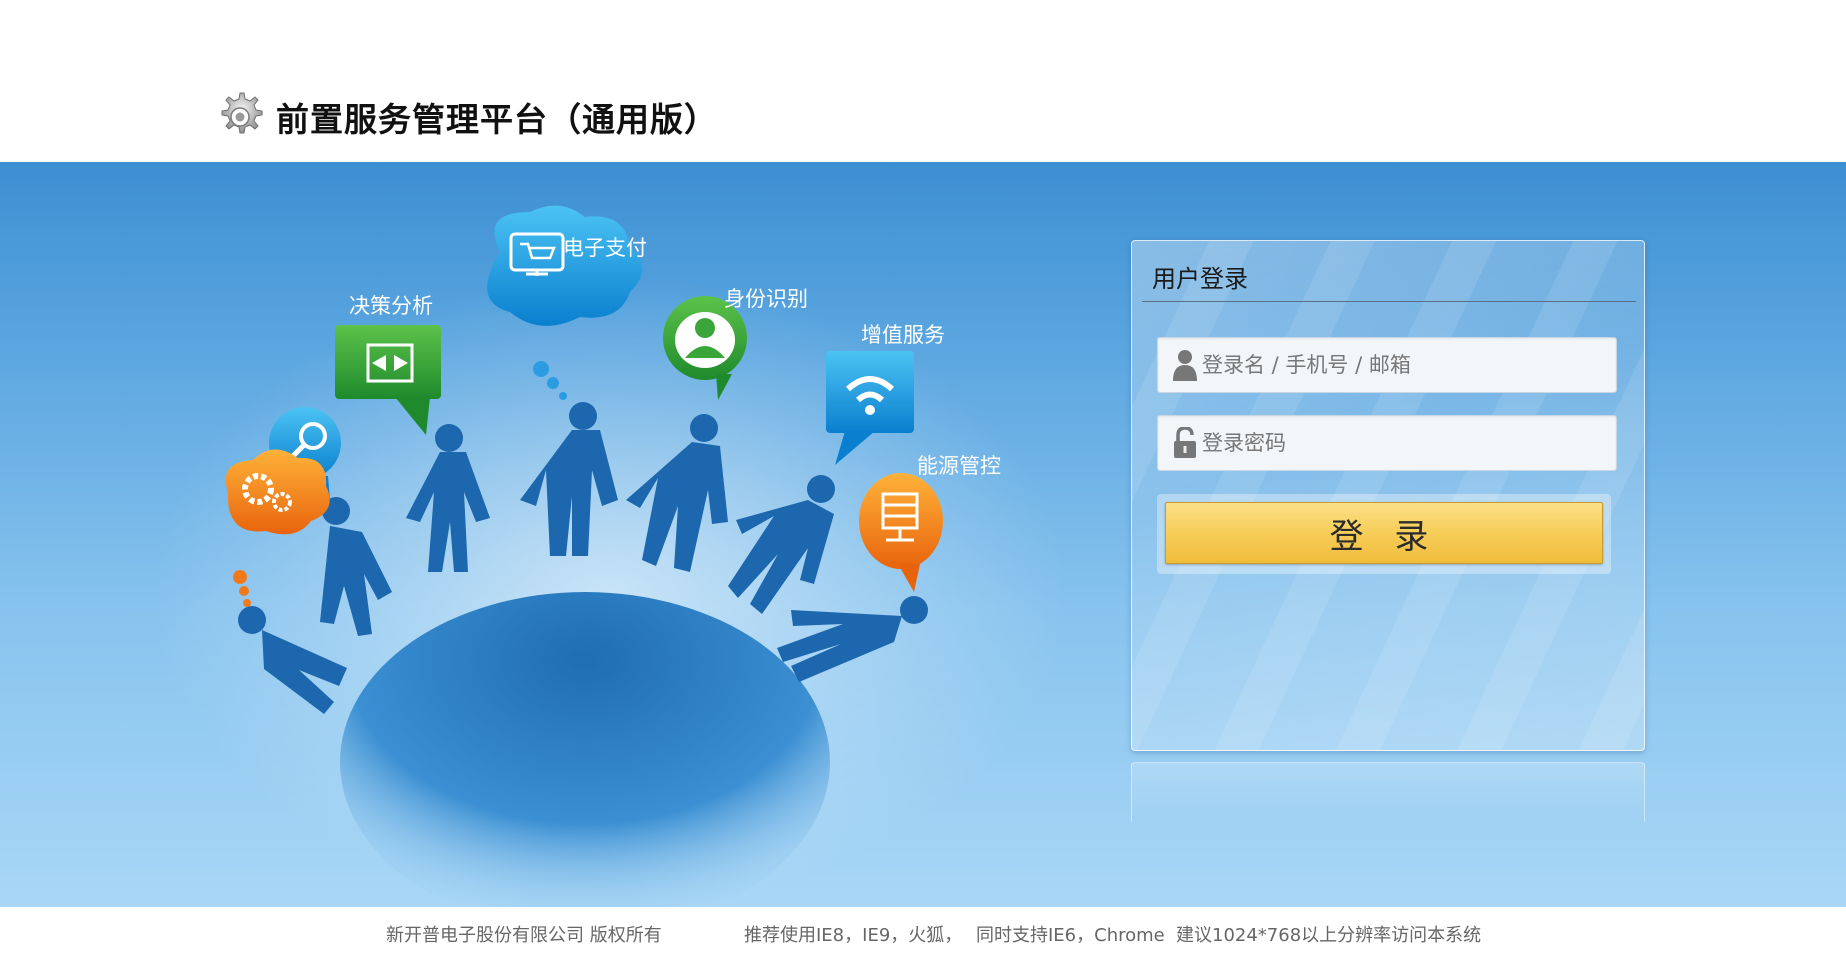 This screenshot has width=1846, height=962. What do you see at coordinates (705, 348) in the screenshot?
I see `identity-bubble` at bounding box center [705, 348].